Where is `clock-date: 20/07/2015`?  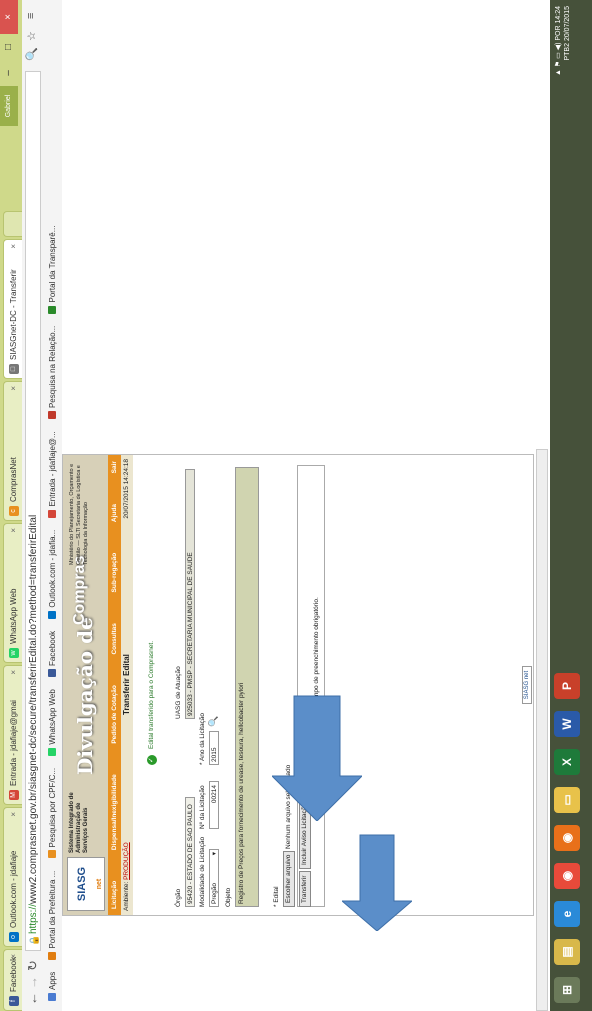 clock-date: 20/07/2015 is located at coordinates (567, 24).